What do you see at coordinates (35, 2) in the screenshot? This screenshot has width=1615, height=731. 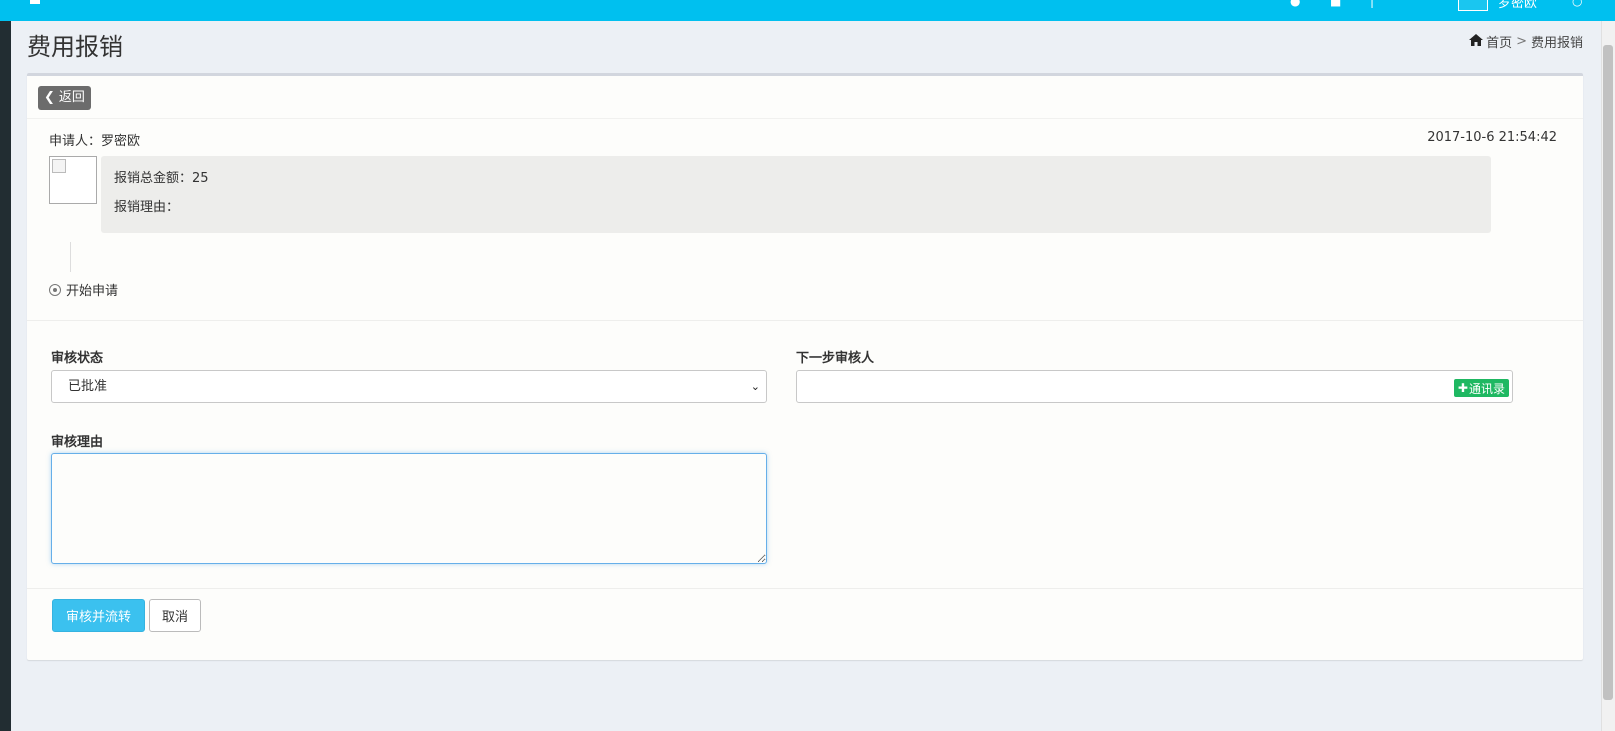 I see `menu-toggle-icon` at bounding box center [35, 2].